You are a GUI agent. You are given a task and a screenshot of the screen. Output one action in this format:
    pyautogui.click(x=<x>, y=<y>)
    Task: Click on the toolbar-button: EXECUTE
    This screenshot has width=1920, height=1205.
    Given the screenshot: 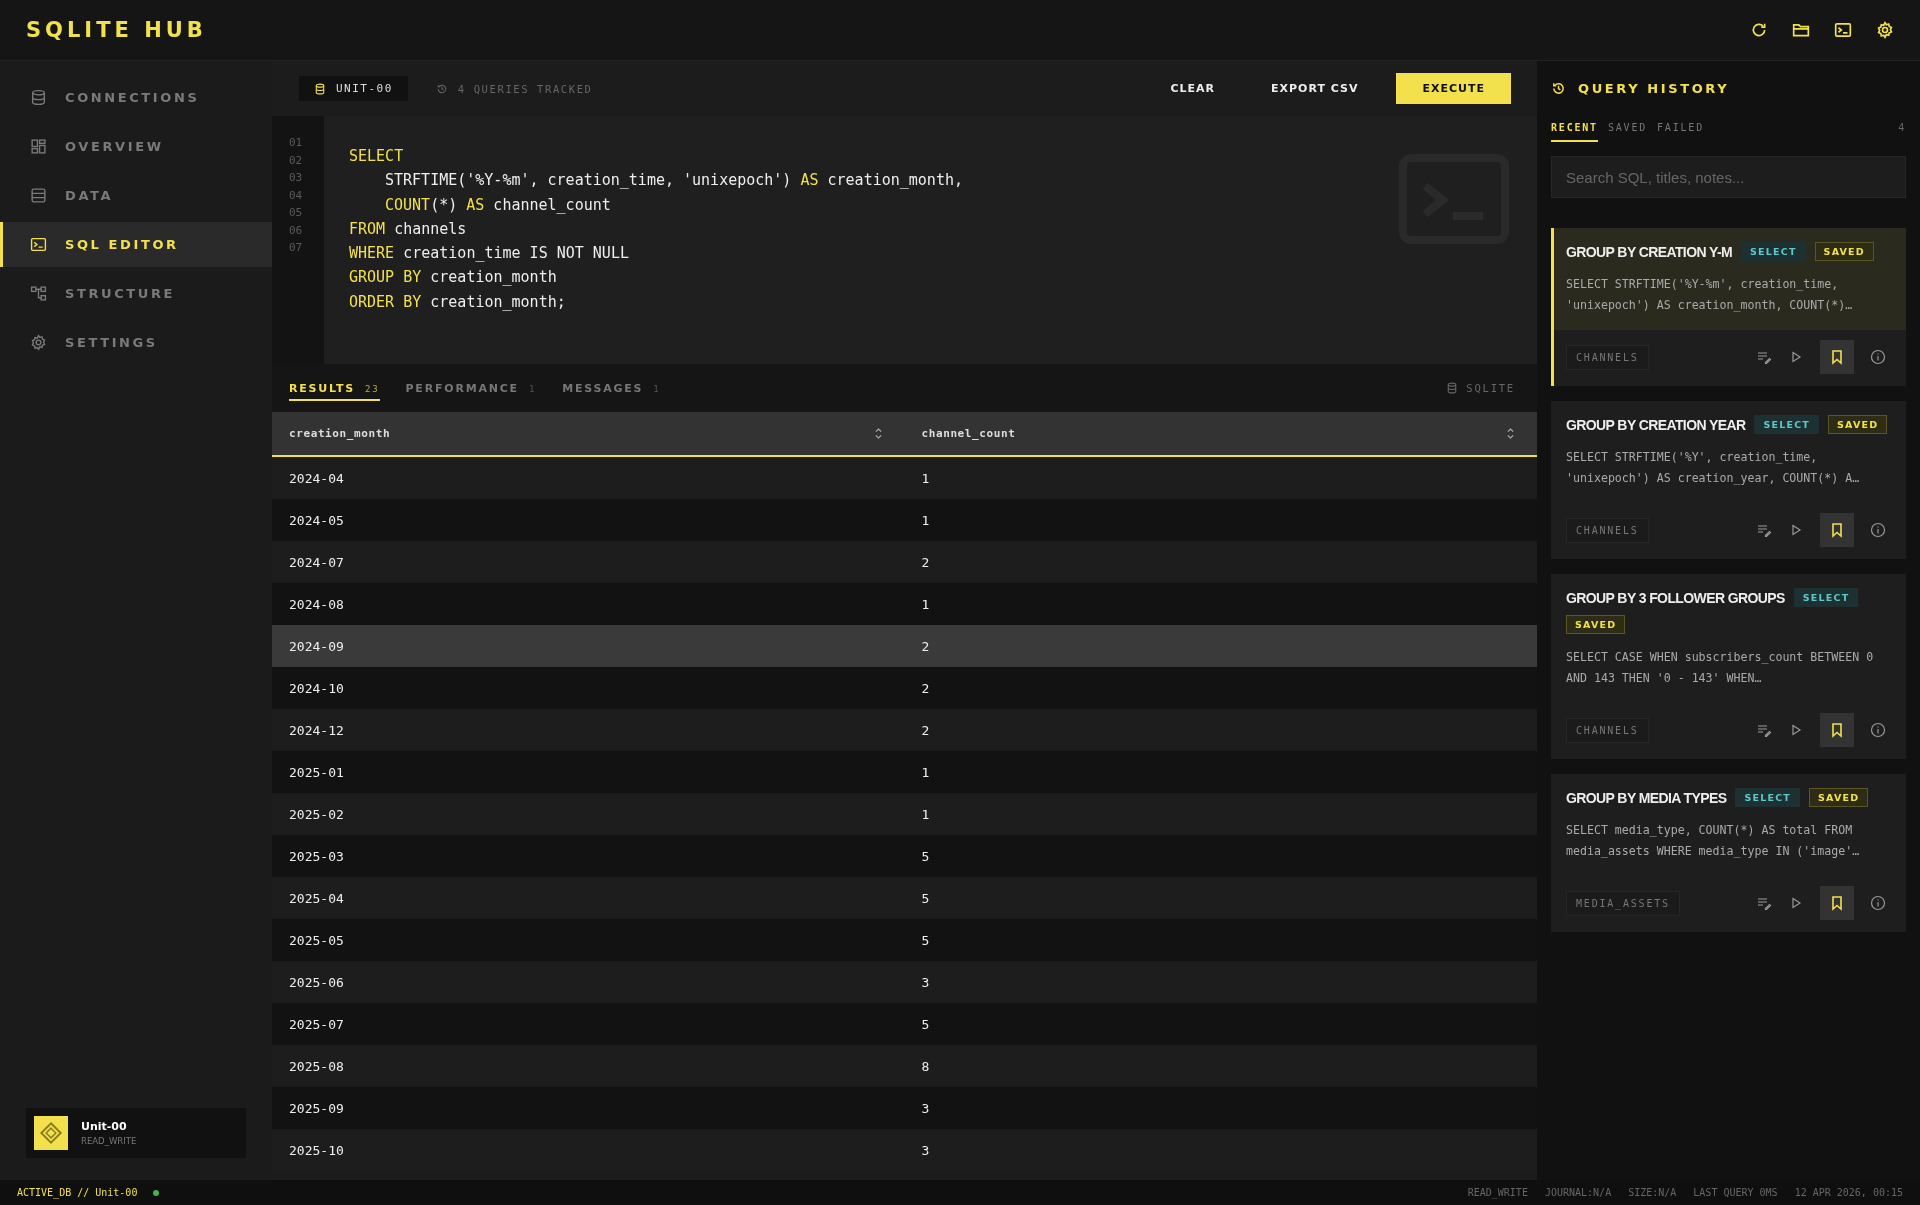 What is the action you would take?
    pyautogui.click(x=1453, y=88)
    